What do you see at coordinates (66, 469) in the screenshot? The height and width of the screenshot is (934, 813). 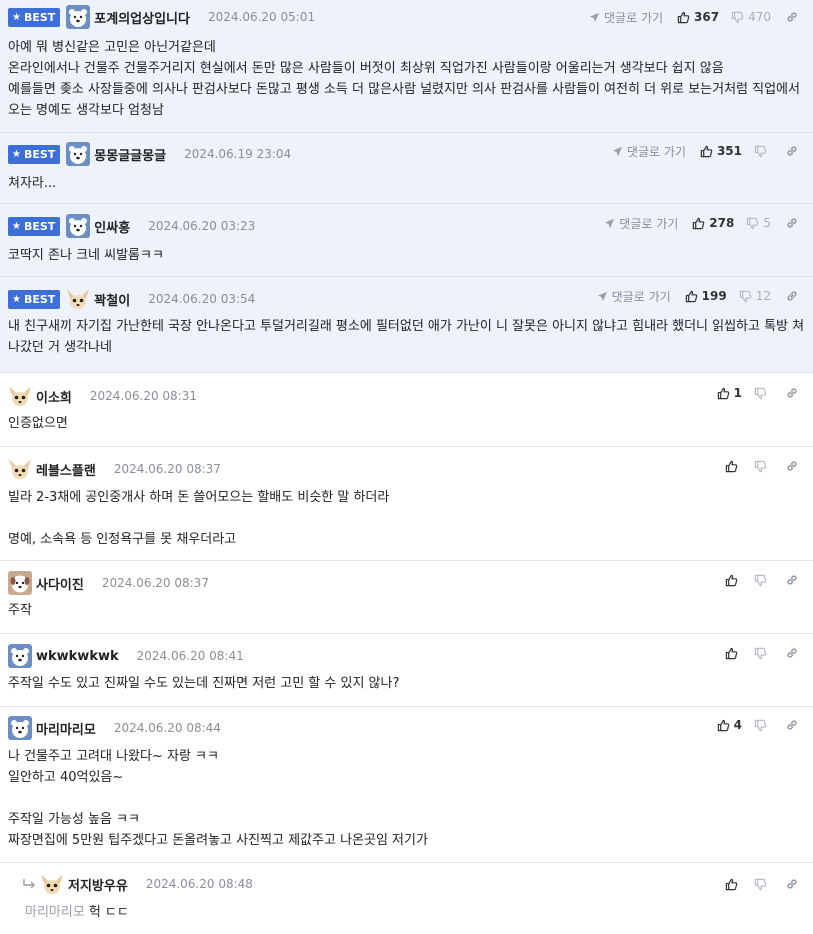 I see `author-nickname: 레블스플랜` at bounding box center [66, 469].